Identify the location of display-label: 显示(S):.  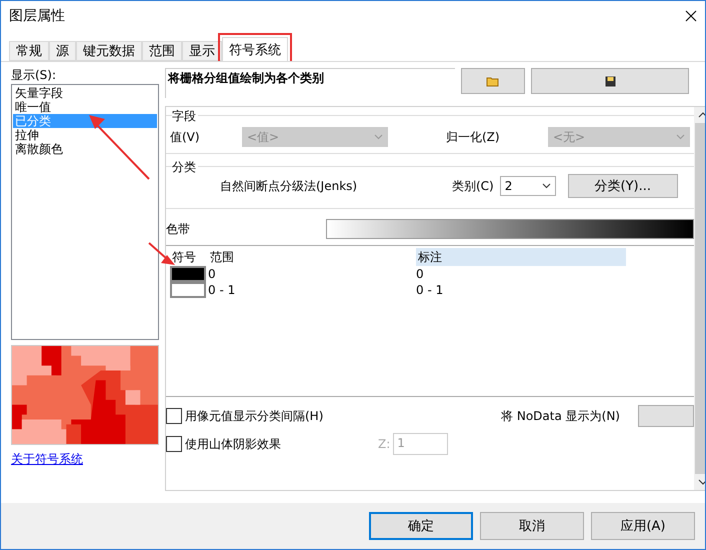
(34, 75).